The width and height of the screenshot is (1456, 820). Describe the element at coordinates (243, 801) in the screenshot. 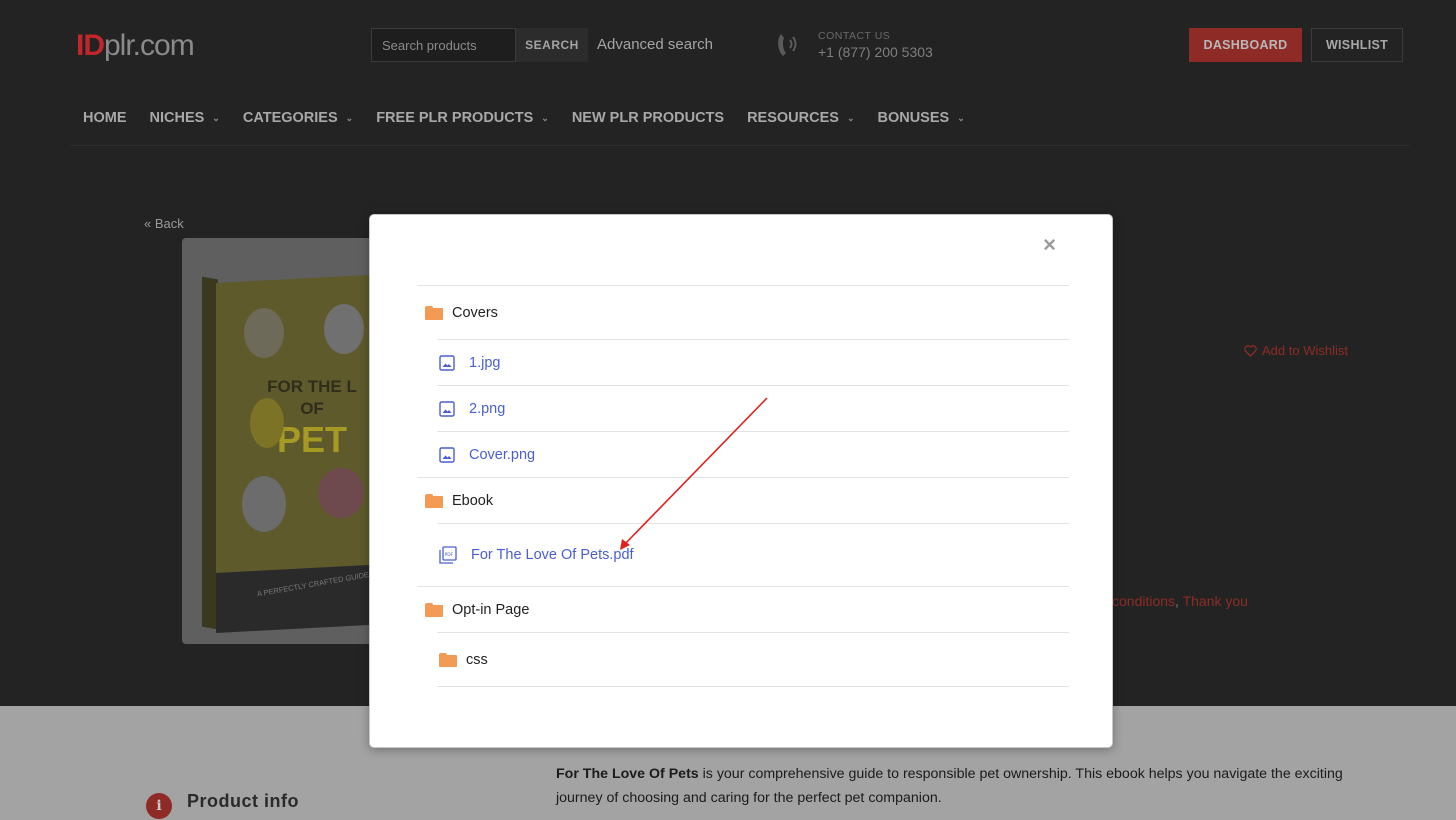

I see `product-info-heading: Product info` at that location.